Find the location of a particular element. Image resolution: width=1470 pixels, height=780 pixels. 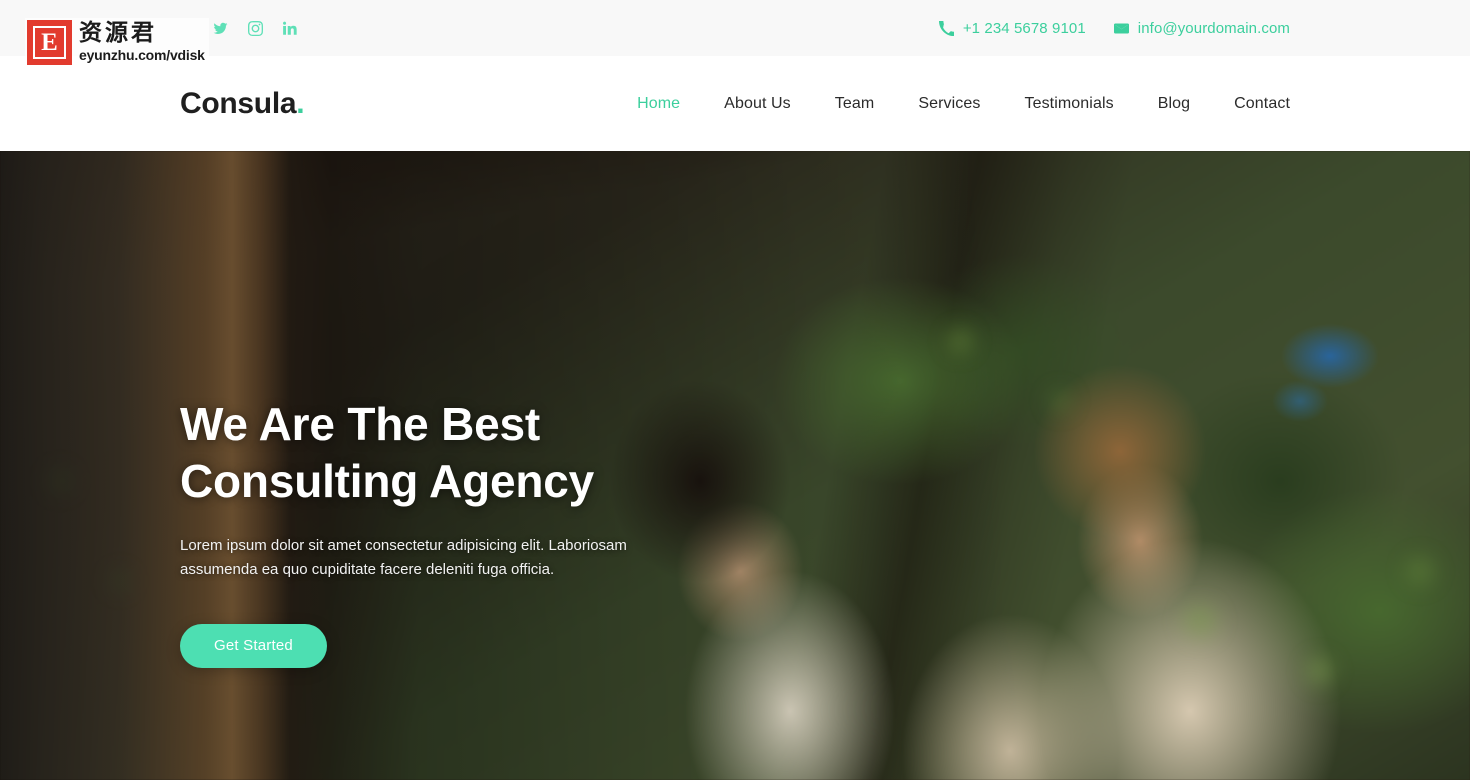

social-links is located at coordinates (255, 28).